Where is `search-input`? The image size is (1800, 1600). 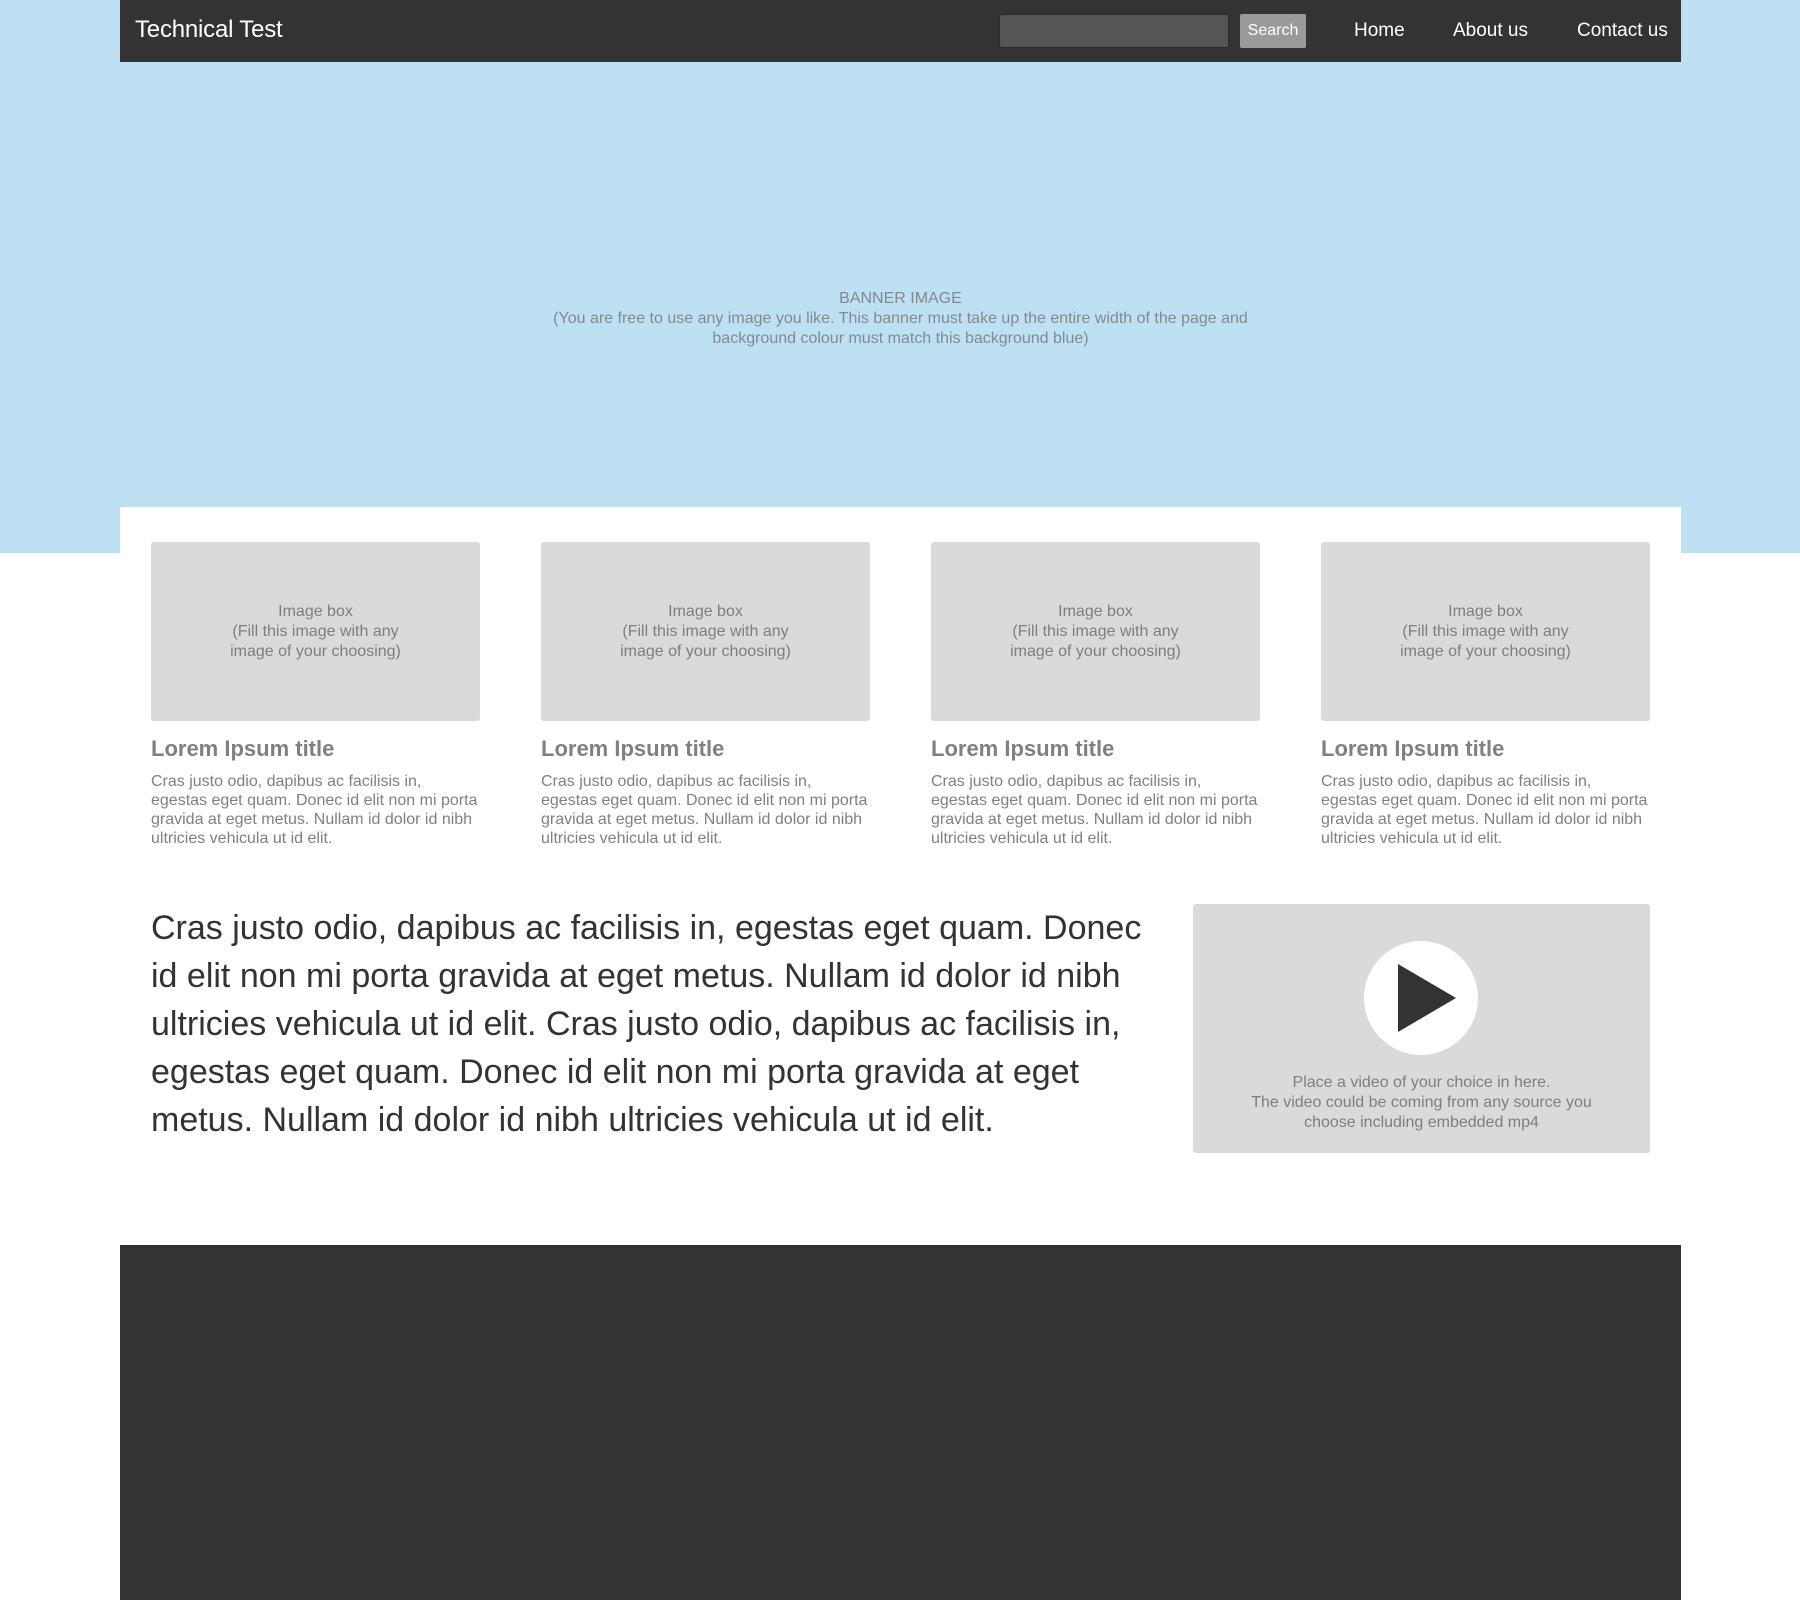
search-input is located at coordinates (1114, 31).